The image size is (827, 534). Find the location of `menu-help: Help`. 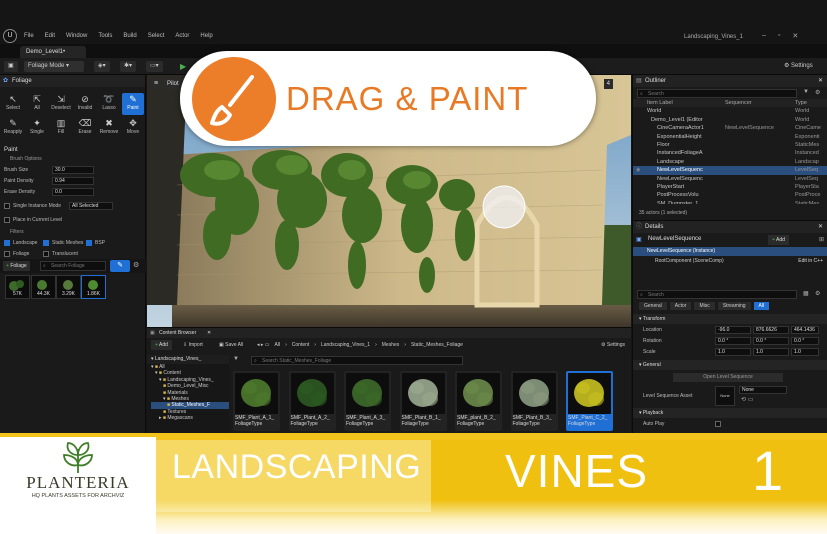

menu-help: Help is located at coordinates (206, 36).